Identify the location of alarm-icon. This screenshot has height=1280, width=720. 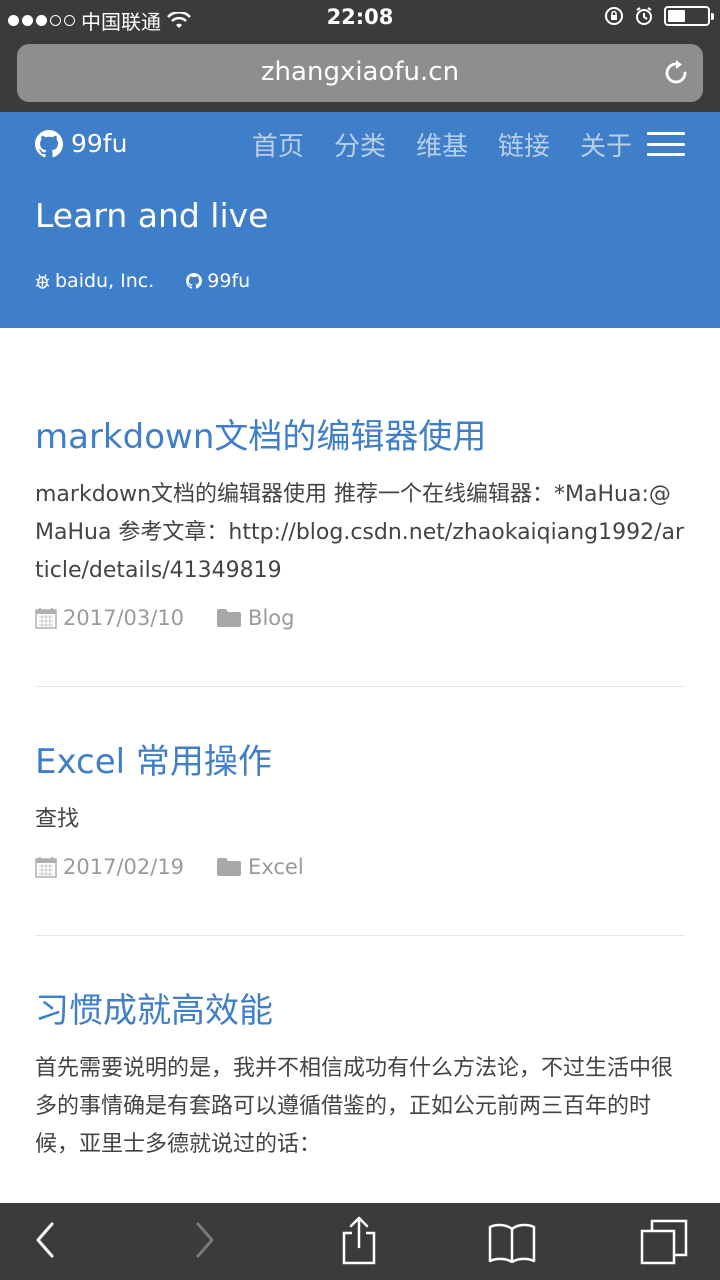
(644, 16).